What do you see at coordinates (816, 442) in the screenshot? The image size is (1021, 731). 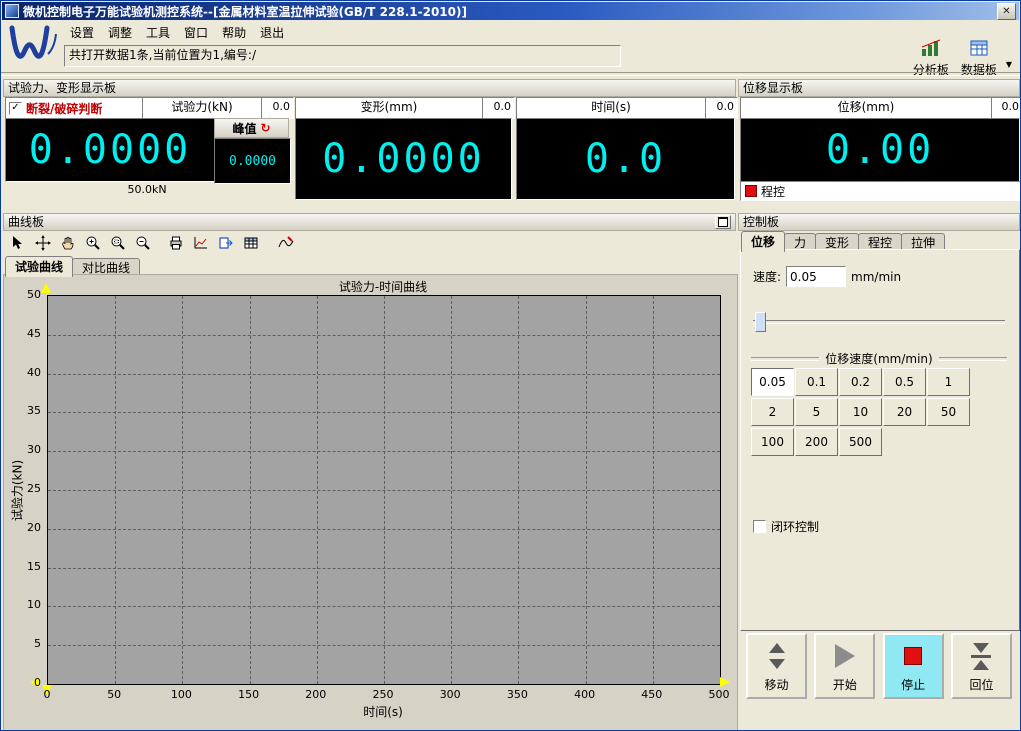 I see `speed-option-200: 200` at bounding box center [816, 442].